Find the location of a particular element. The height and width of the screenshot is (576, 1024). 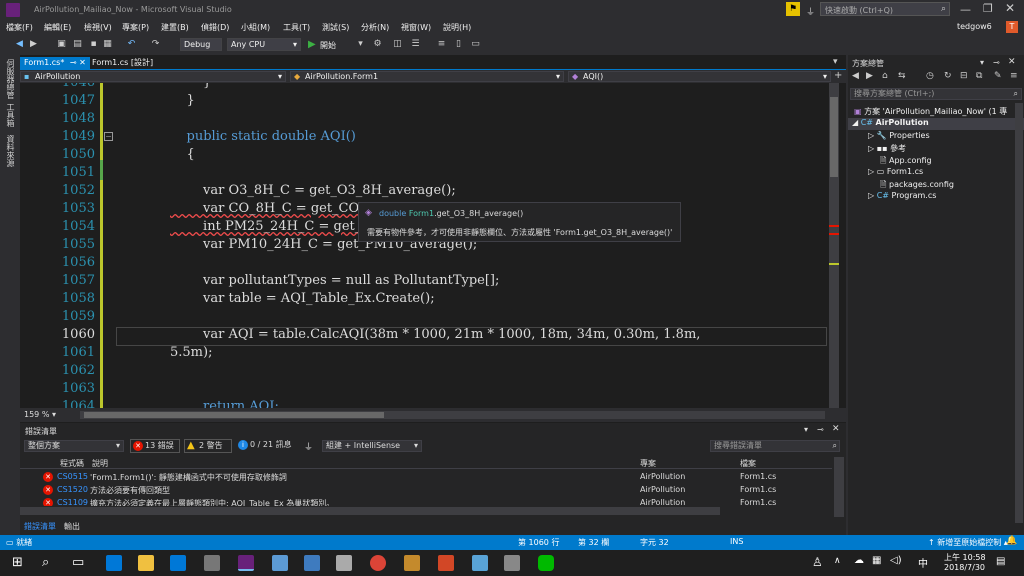

start-icon: ▶ is located at coordinates (312, 44).